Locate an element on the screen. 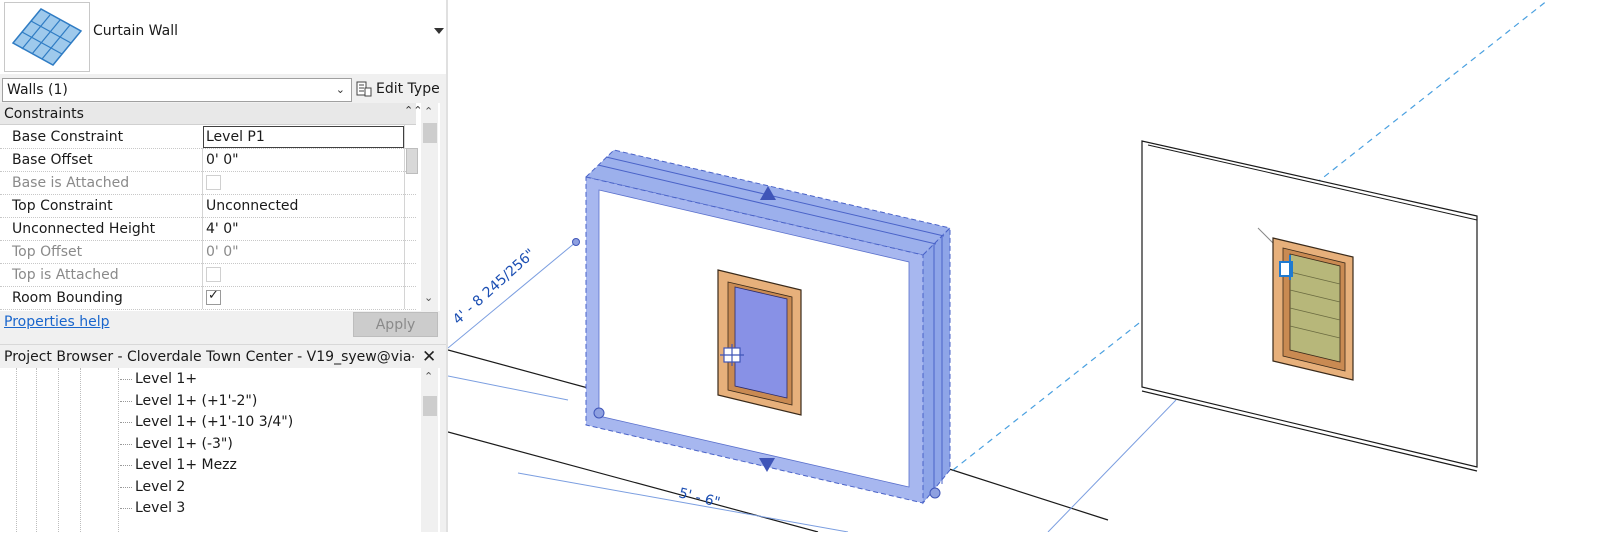 This screenshot has width=1606, height=536. property-row-base-offset: Base Offset 0' 0" is located at coordinates (208, 160).